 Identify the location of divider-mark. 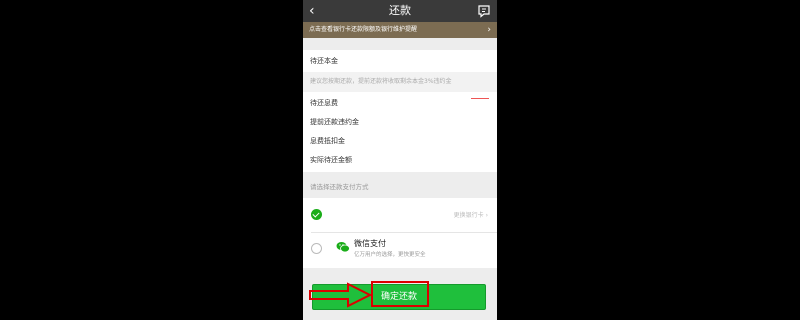
(480, 98).